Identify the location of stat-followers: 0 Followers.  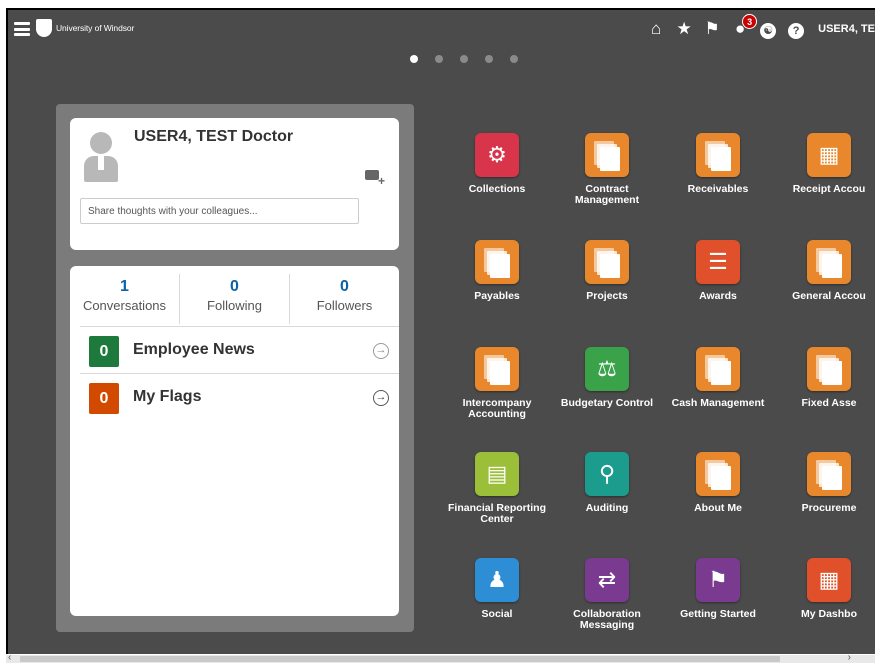
(344, 299).